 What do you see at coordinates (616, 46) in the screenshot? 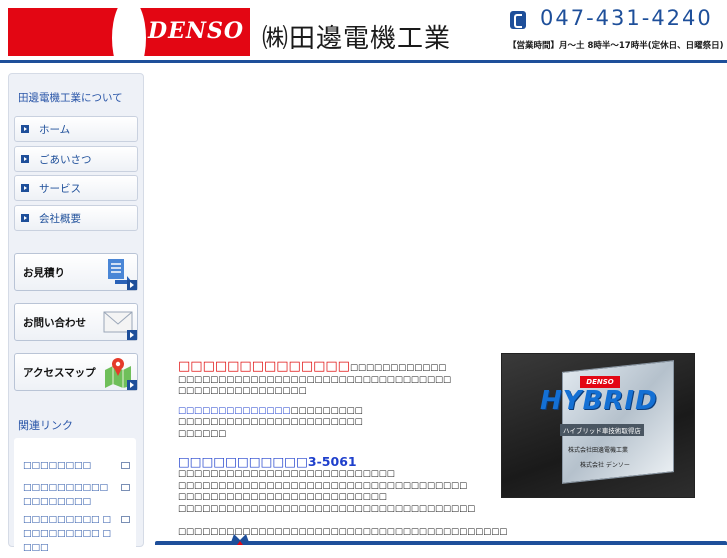
I see `business-hours: 【営業時間】月〜土 8時半〜17時半(定休日、日曜祭日)` at bounding box center [616, 46].